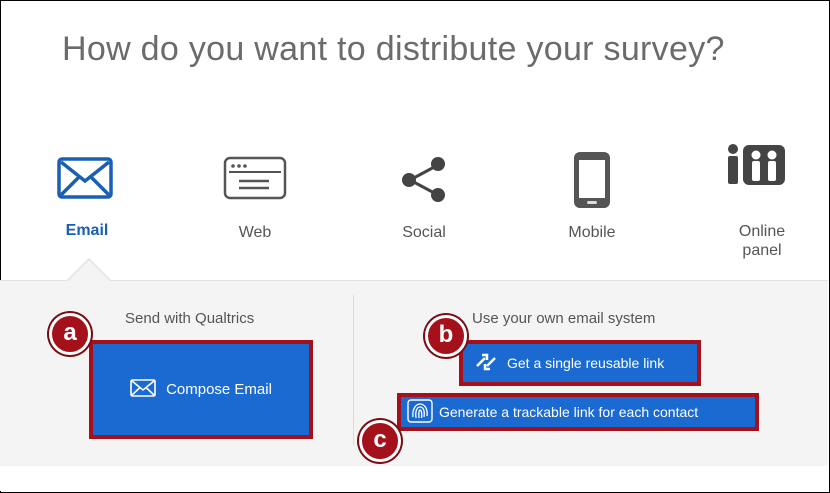  Describe the element at coordinates (586, 363) in the screenshot. I see `reusable-link-label: Get a single reusable link` at that location.